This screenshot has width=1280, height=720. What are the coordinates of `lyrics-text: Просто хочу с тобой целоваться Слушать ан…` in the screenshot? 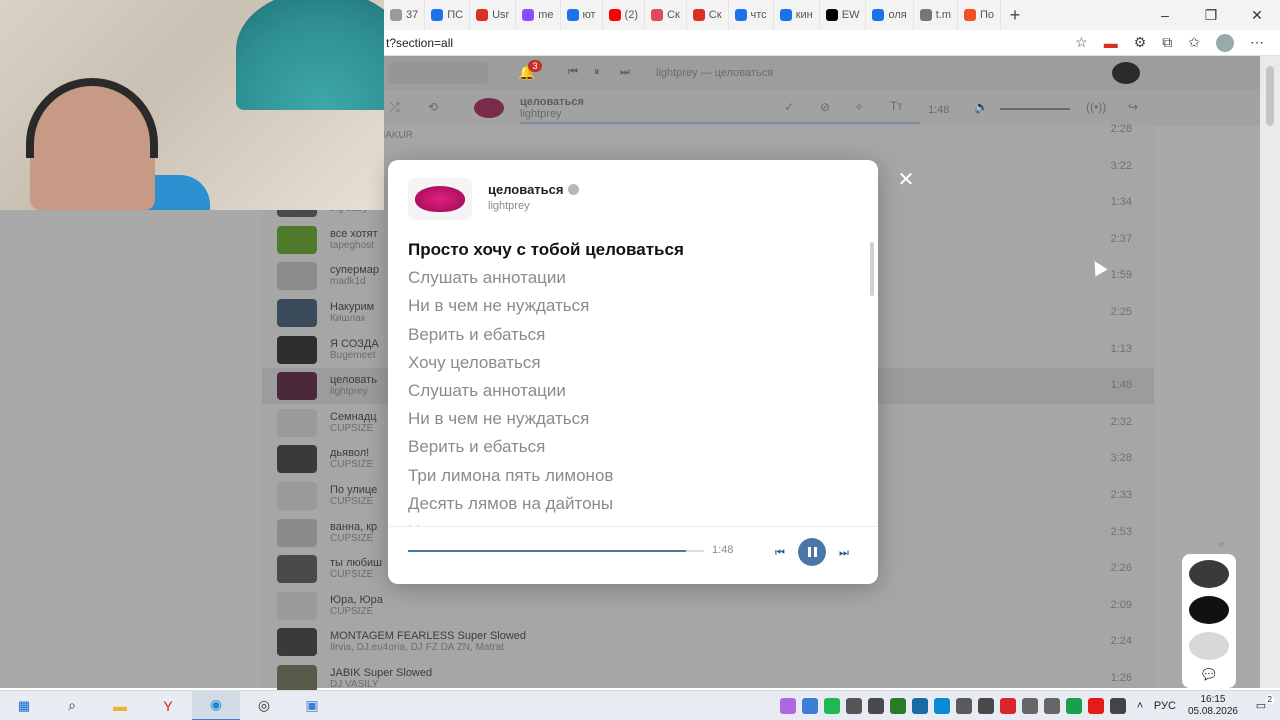 It's located at (628, 381).